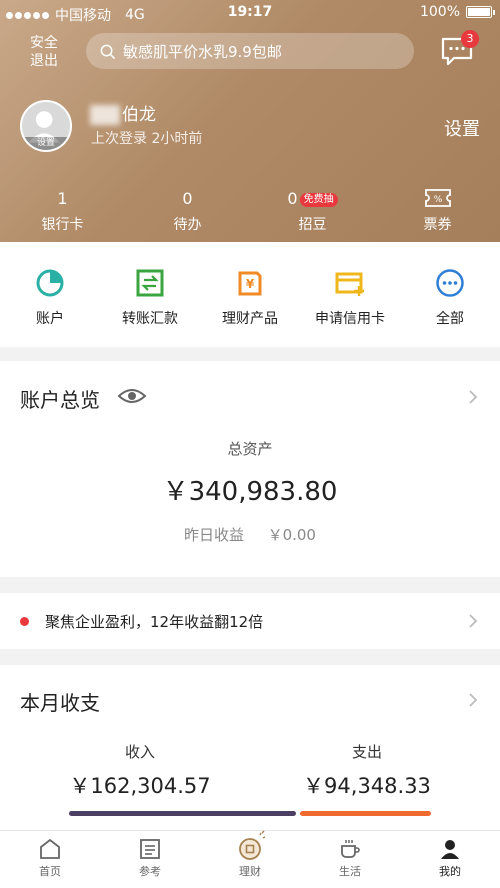  What do you see at coordinates (349, 284) in the screenshot?
I see `credit-card-icon` at bounding box center [349, 284].